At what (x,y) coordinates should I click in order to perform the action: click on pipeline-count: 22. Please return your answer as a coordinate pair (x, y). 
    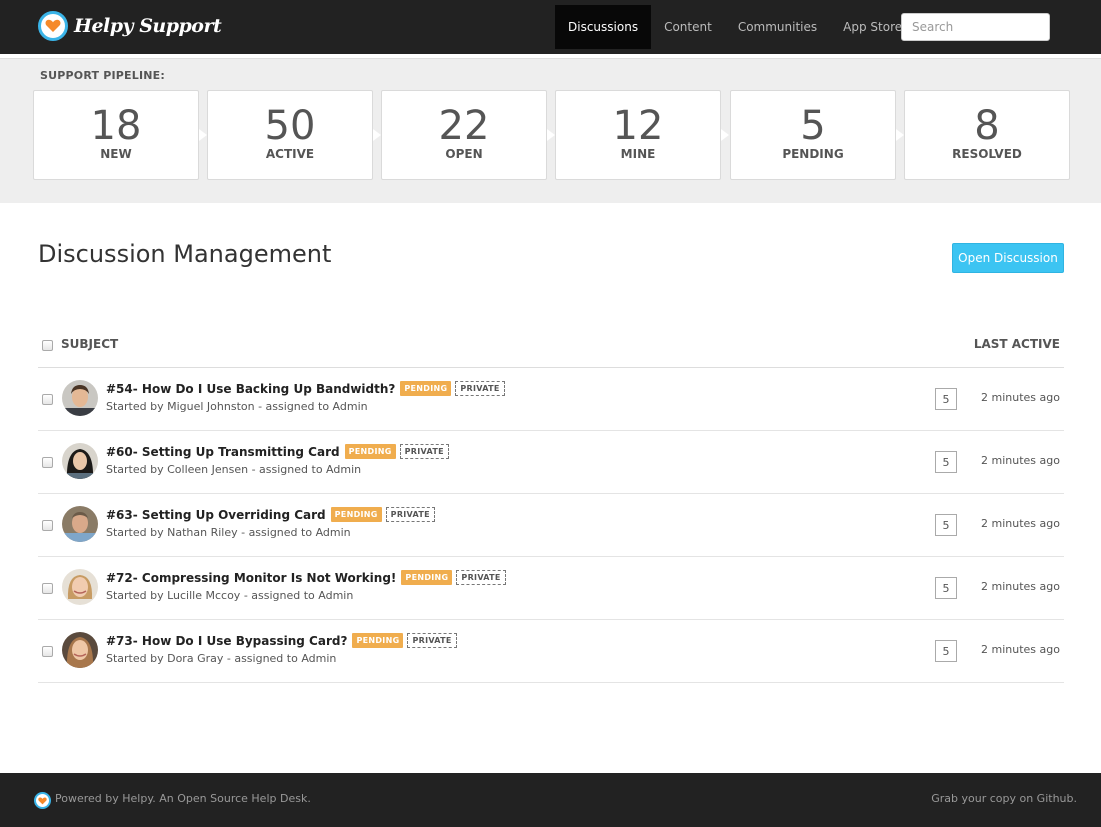
    Looking at the image, I should click on (464, 126).